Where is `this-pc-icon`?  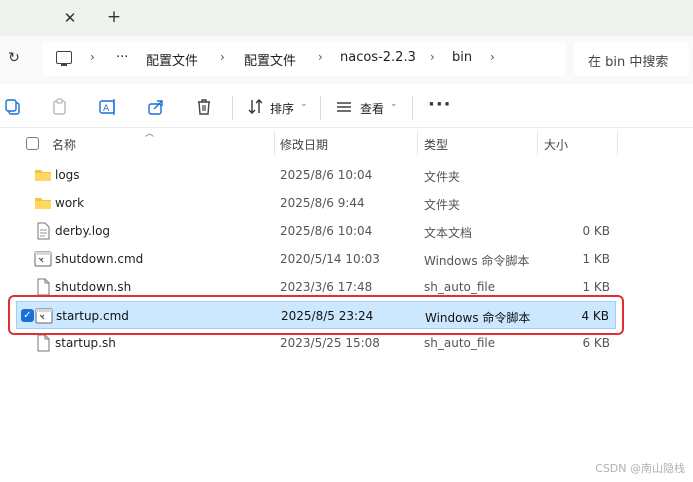
this-pc-icon is located at coordinates (64, 58).